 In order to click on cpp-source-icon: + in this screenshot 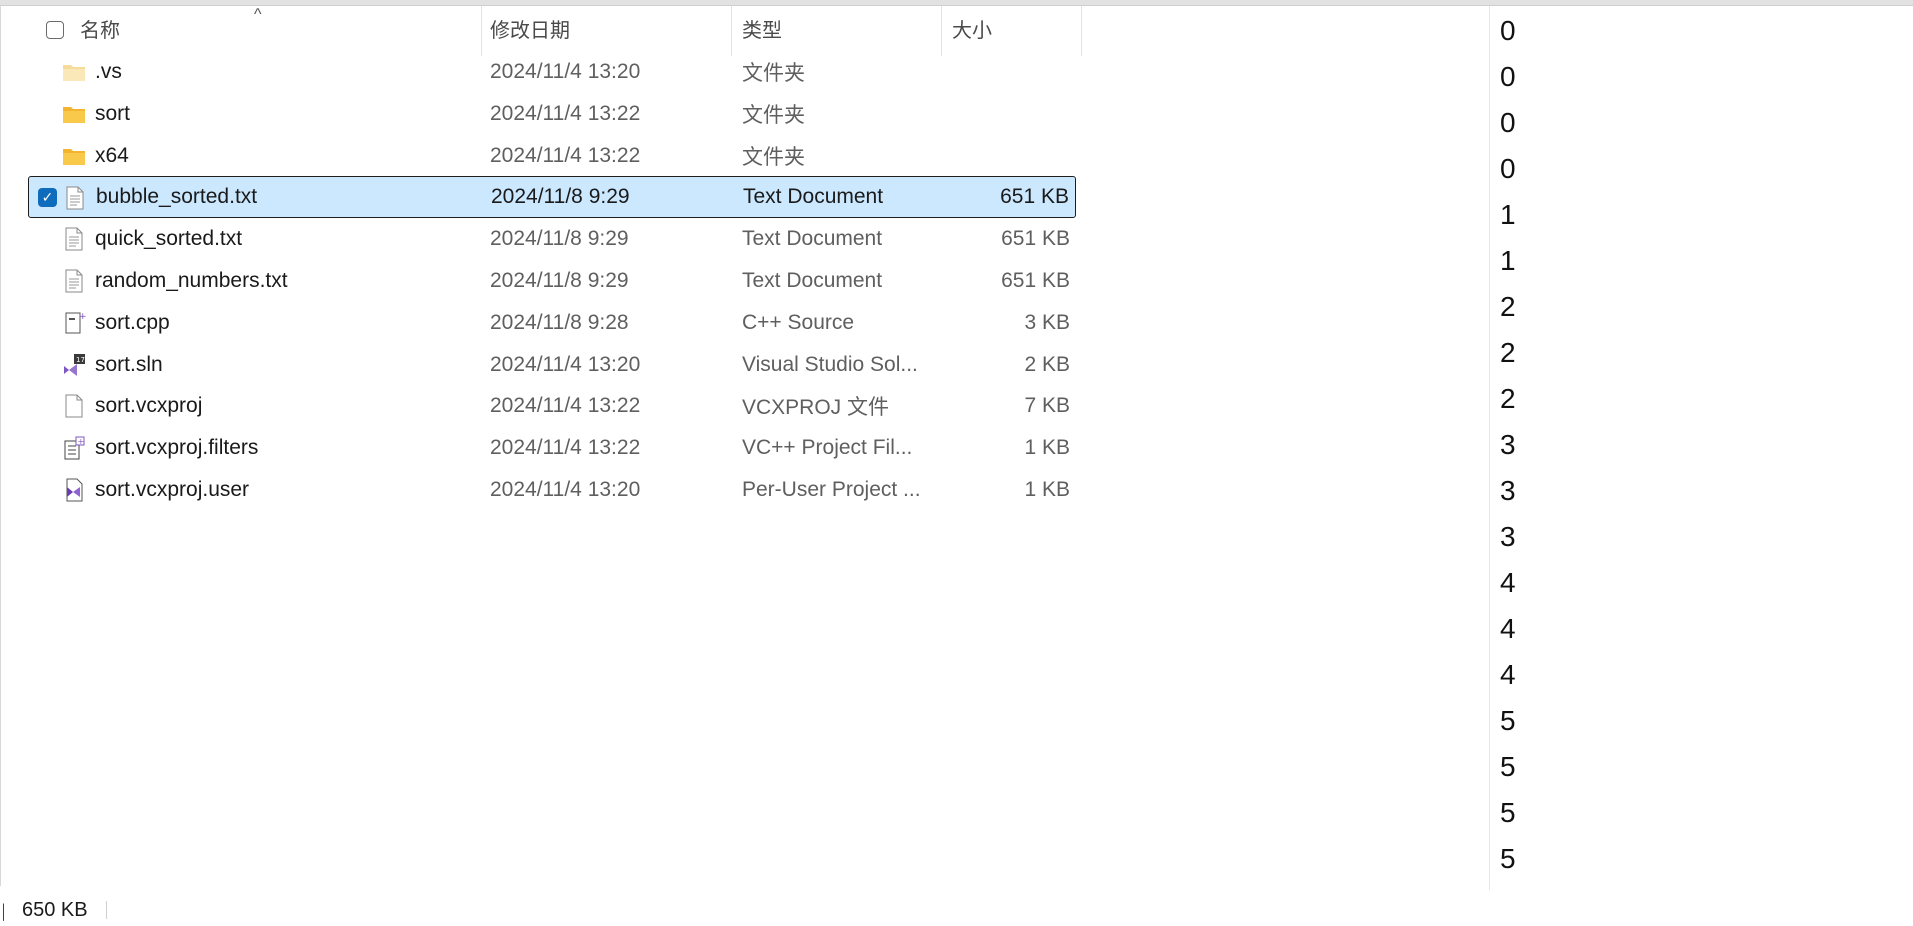, I will do `click(74, 323)`.